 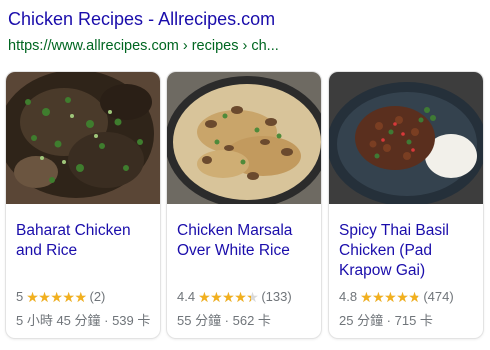 I want to click on rating-row: 5 ★★★★★ ★★★★★ (2), so click(x=60, y=296).